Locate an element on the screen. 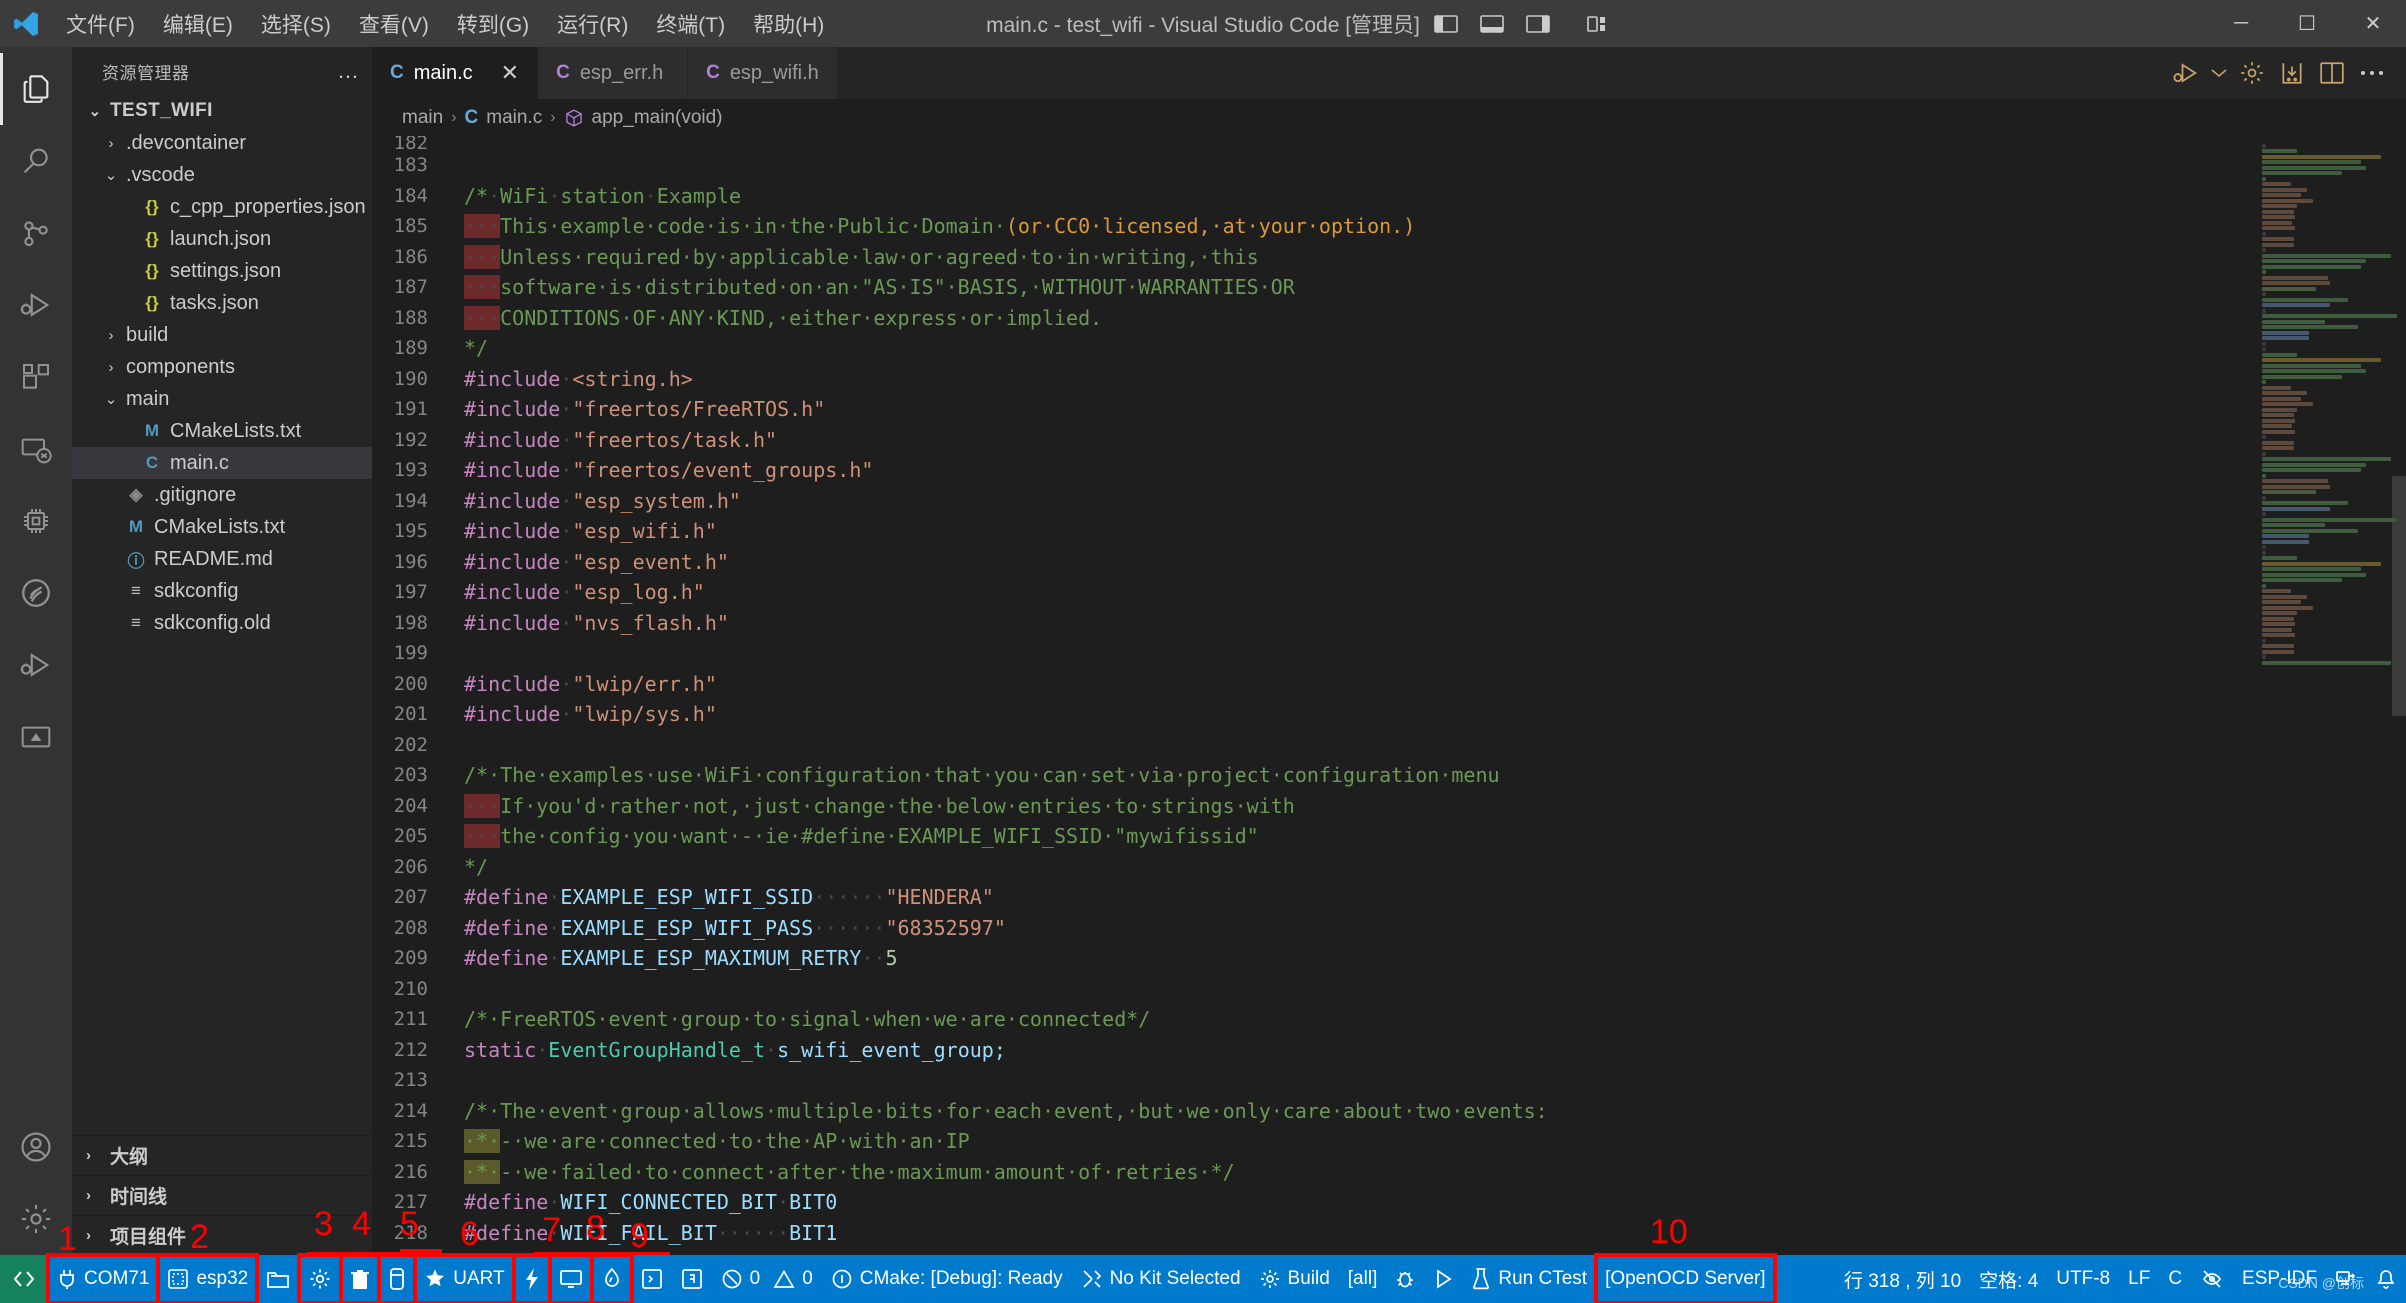  eol-item: LF is located at coordinates (2139, 1279).